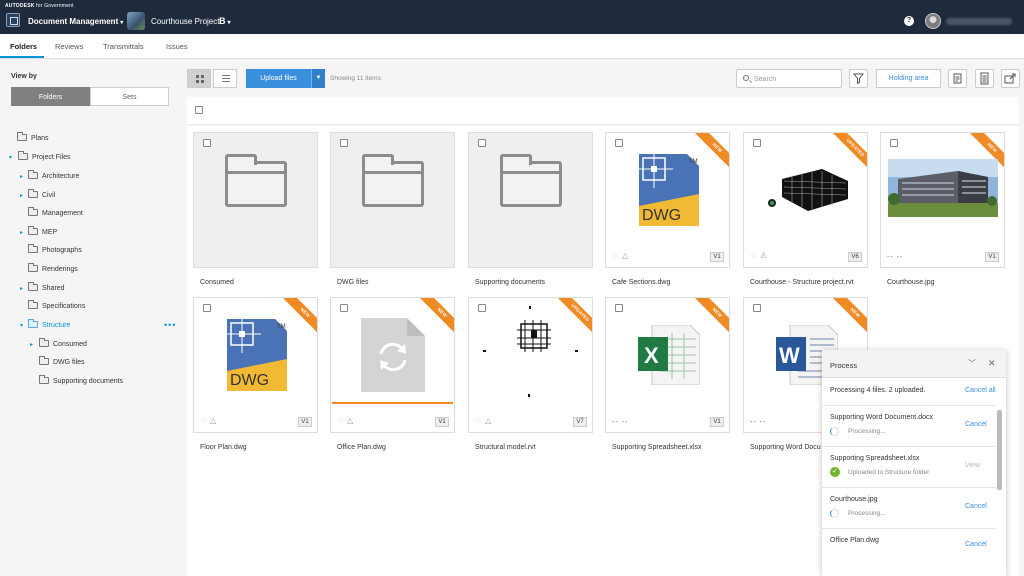 The width and height of the screenshot is (1024, 576). What do you see at coordinates (255, 374) in the screenshot?
I see `file-card: NEW TM DWG ◌ △ V1 Floor Plan.dwg` at bounding box center [255, 374].